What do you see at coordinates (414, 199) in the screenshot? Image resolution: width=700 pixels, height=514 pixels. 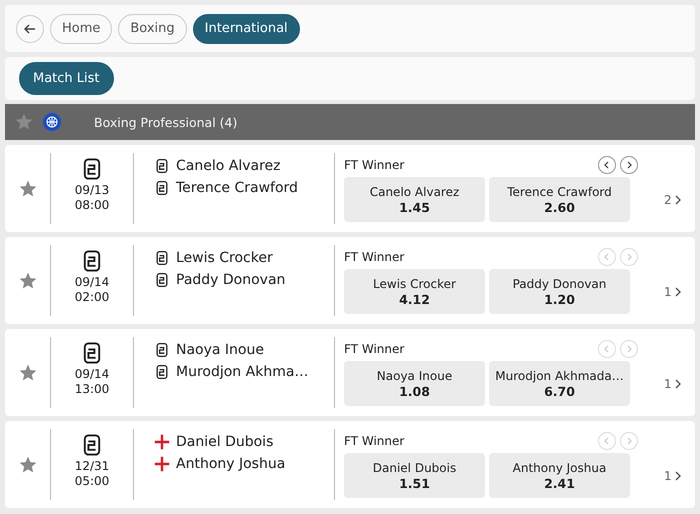 I see `odds-button: Canelo Alvarez 1.45` at bounding box center [414, 199].